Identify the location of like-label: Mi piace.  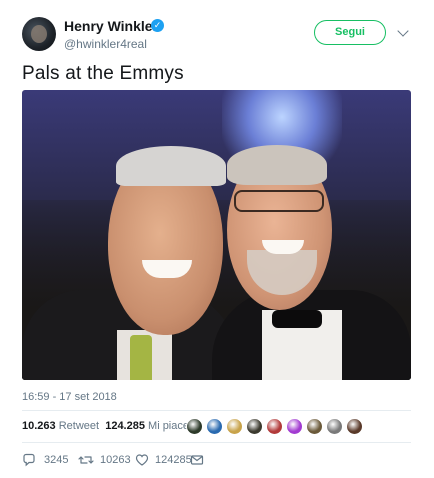
(168, 426).